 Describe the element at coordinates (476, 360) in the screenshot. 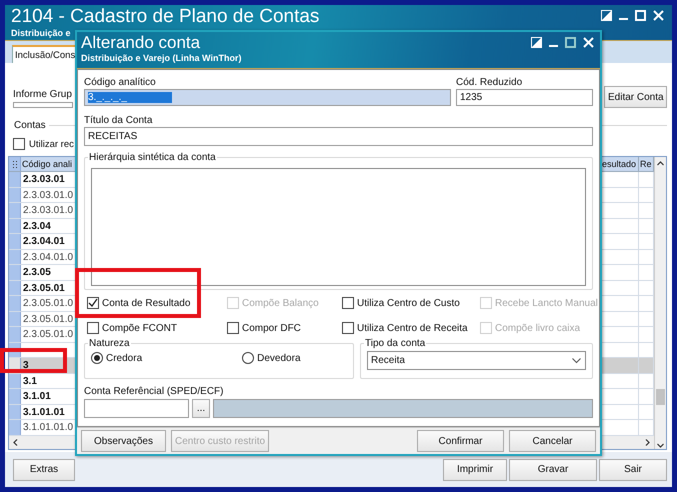

I see `dropdown: Receita` at that location.